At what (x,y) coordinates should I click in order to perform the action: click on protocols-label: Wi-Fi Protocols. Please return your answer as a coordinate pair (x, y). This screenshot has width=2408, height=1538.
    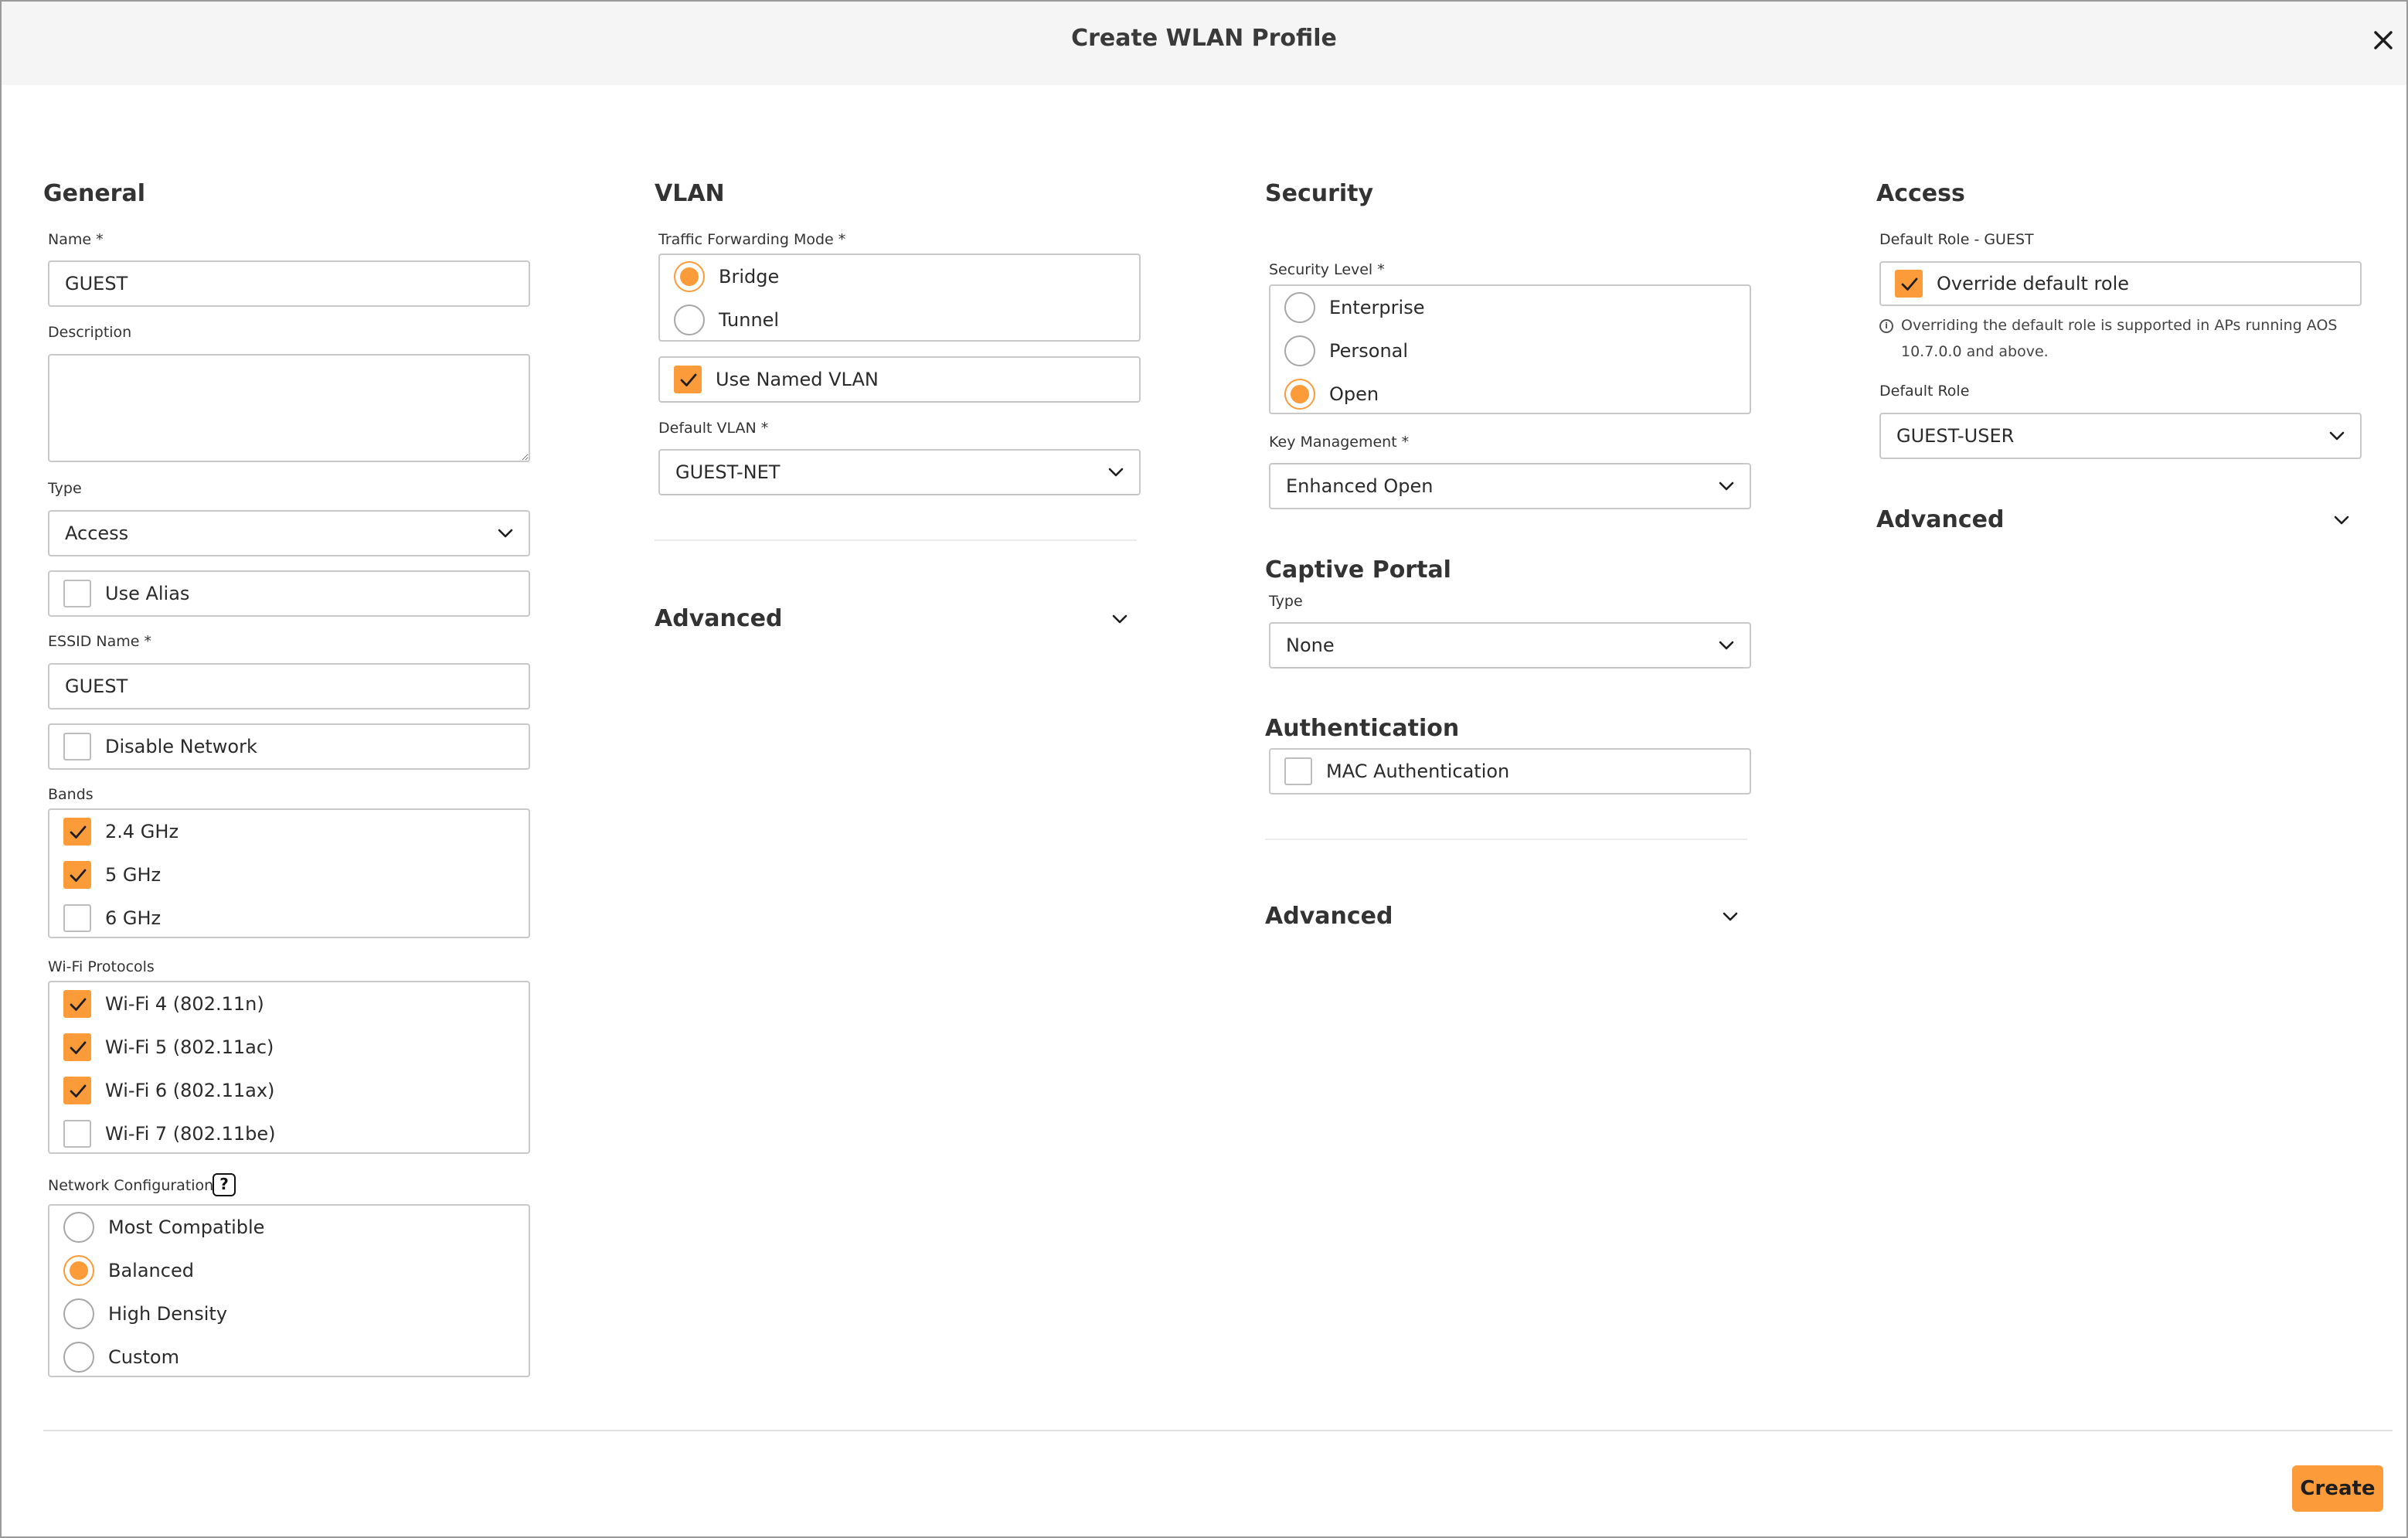
    Looking at the image, I should click on (101, 966).